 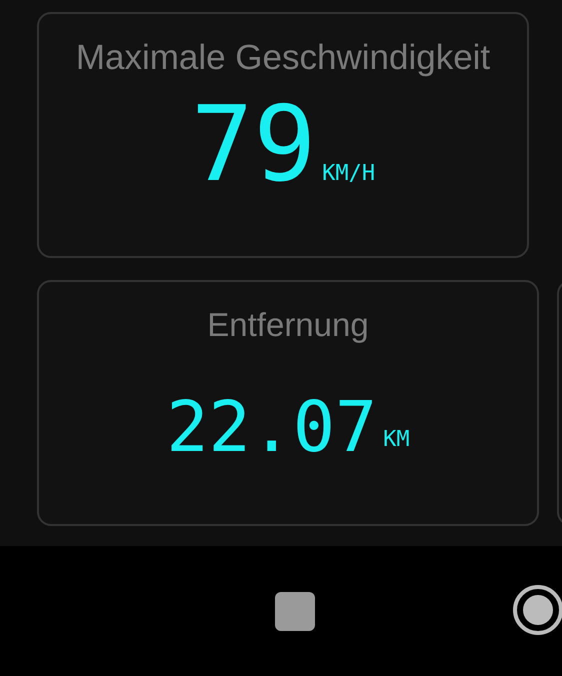 What do you see at coordinates (396, 439) in the screenshot?
I see `unit-label: KM` at bounding box center [396, 439].